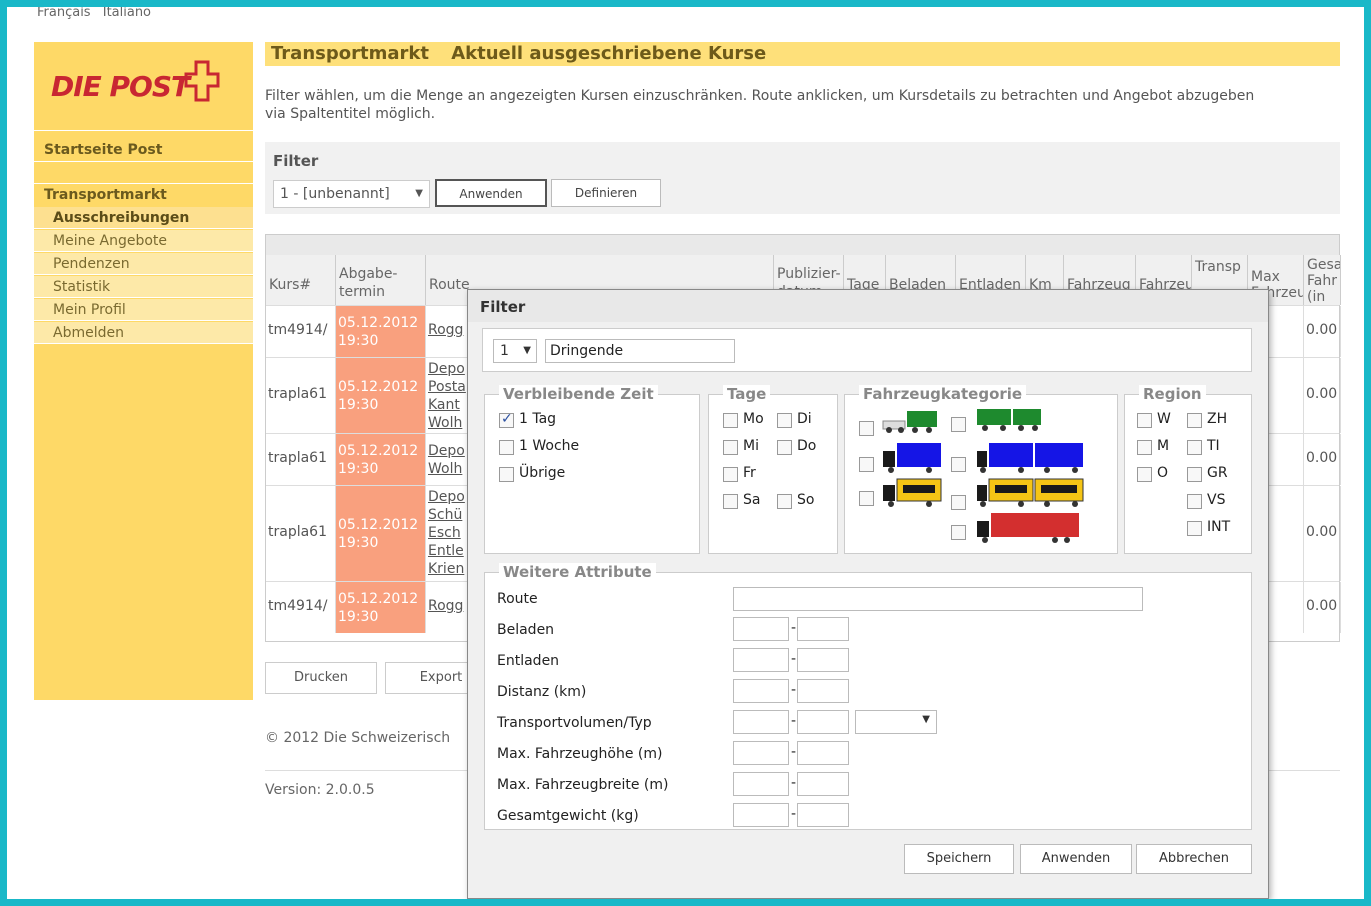 This screenshot has width=1371, height=906. Describe the element at coordinates (358, 738) in the screenshot. I see `copyright: © 2012 Die Schweizerisch` at that location.